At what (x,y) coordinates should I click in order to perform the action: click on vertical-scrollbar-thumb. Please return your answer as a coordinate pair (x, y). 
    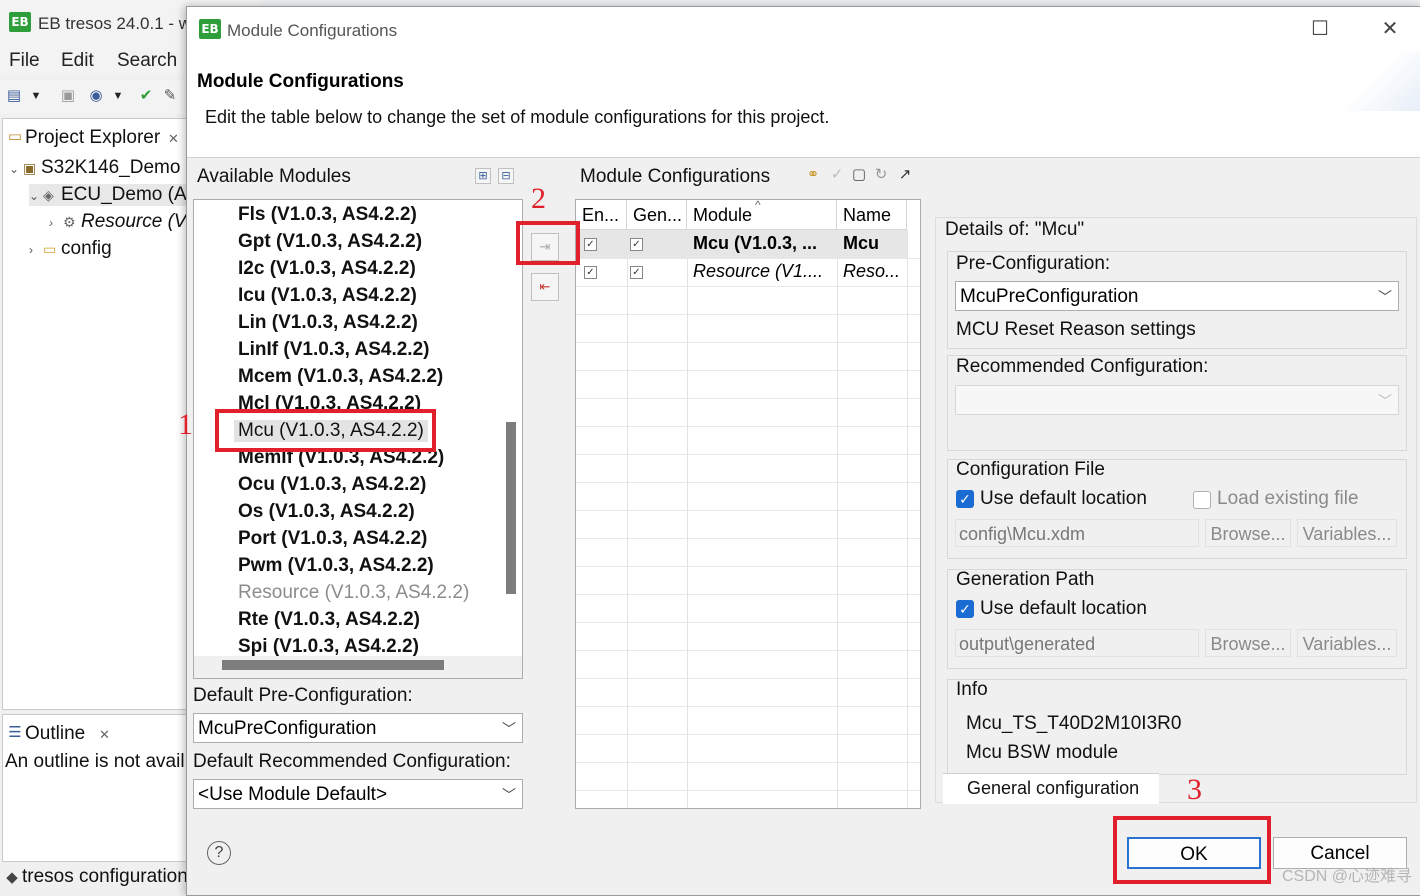
    Looking at the image, I should click on (511, 508).